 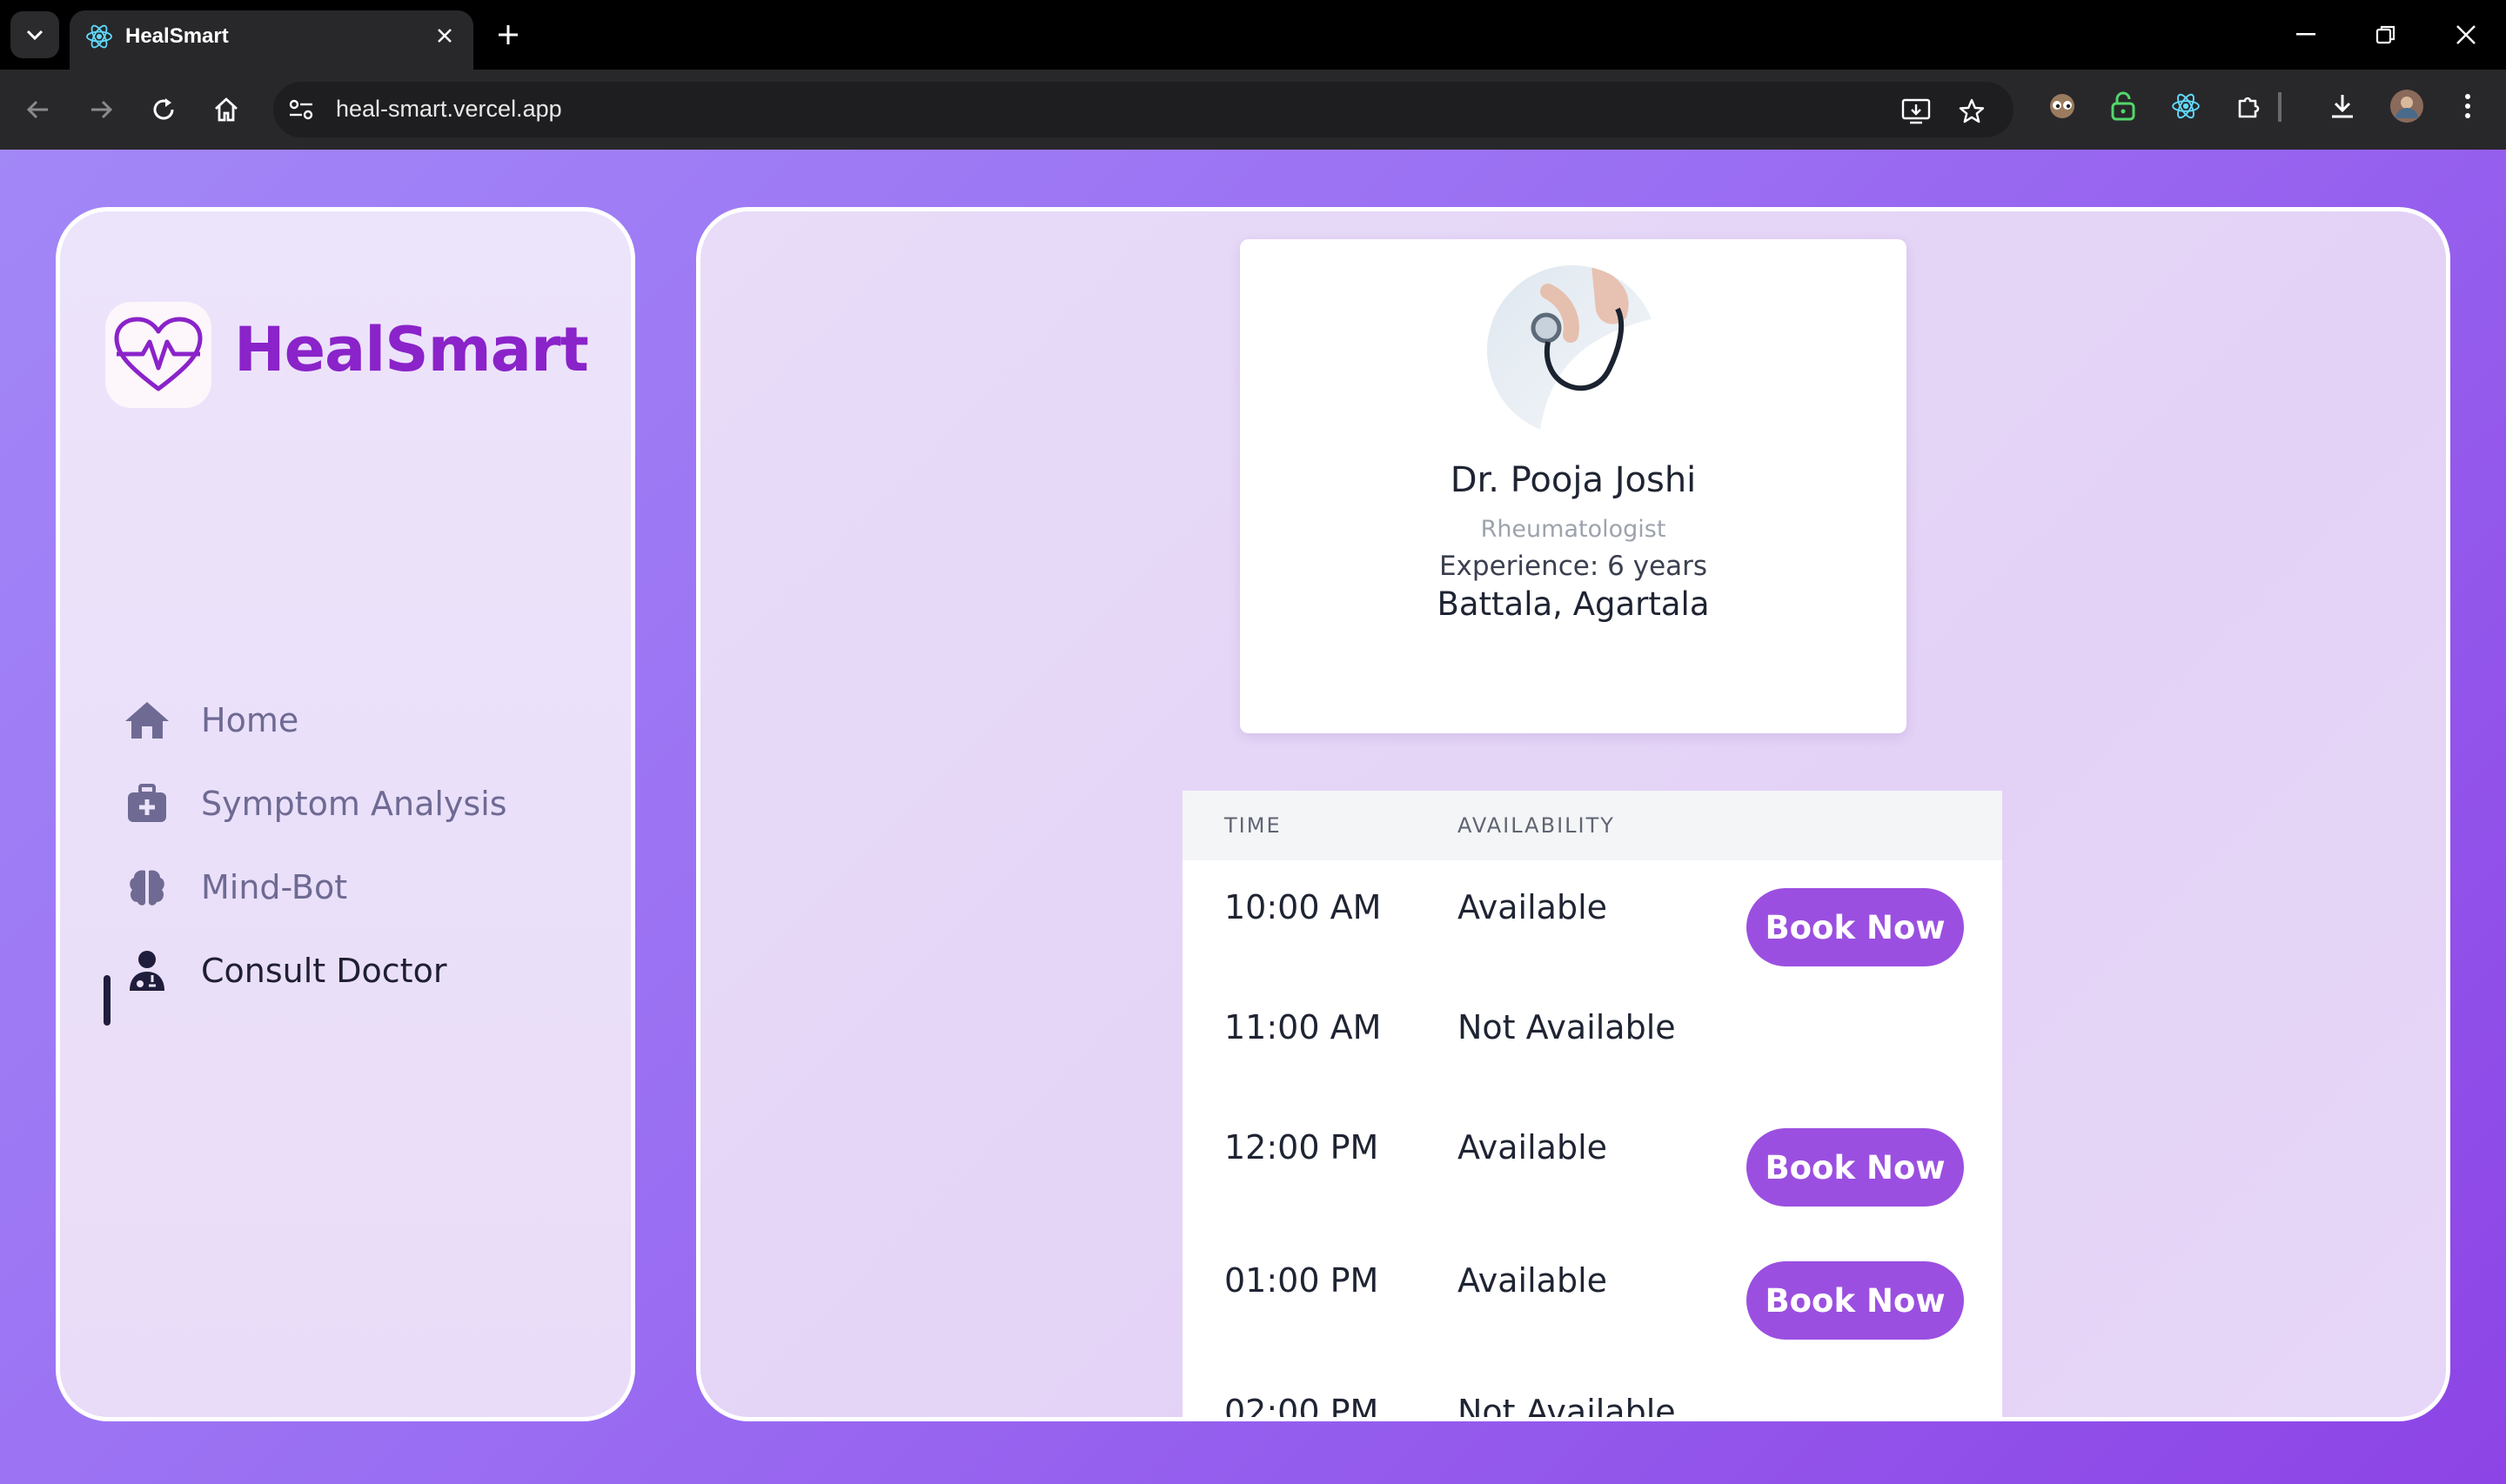 I want to click on heart-pulse-icon, so click(x=158, y=354).